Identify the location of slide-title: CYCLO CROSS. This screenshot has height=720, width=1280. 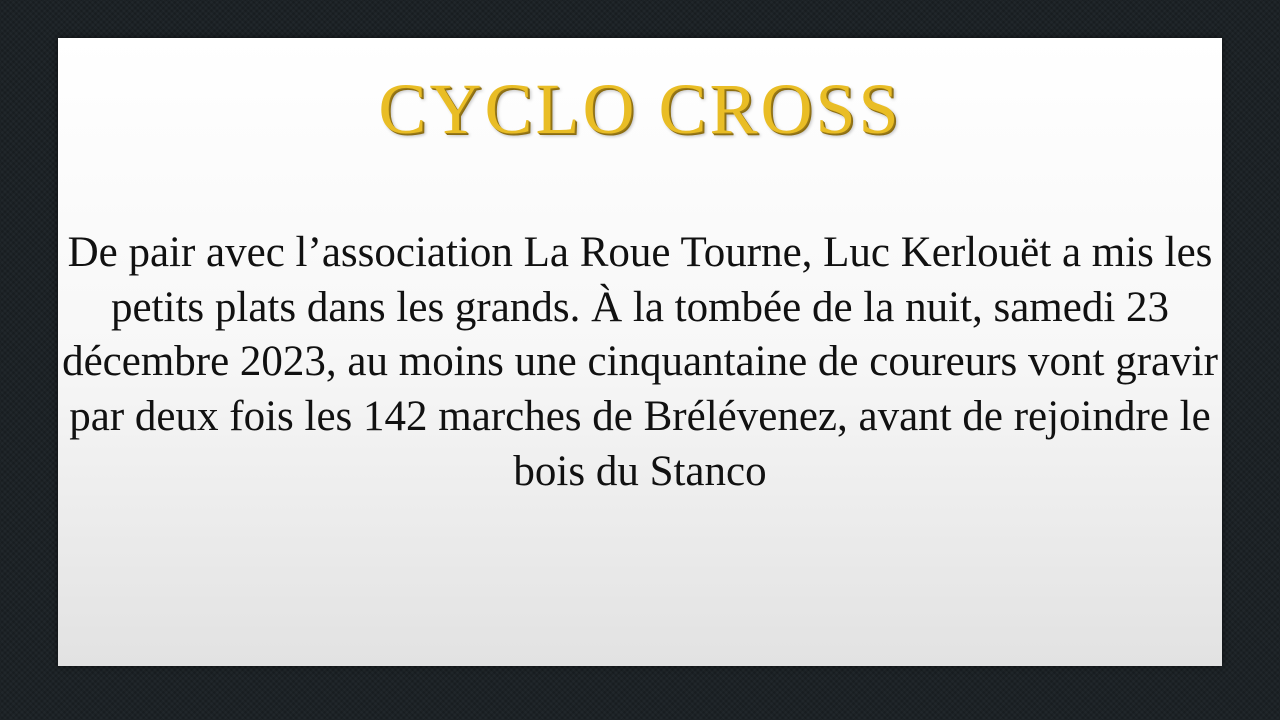
(640, 109).